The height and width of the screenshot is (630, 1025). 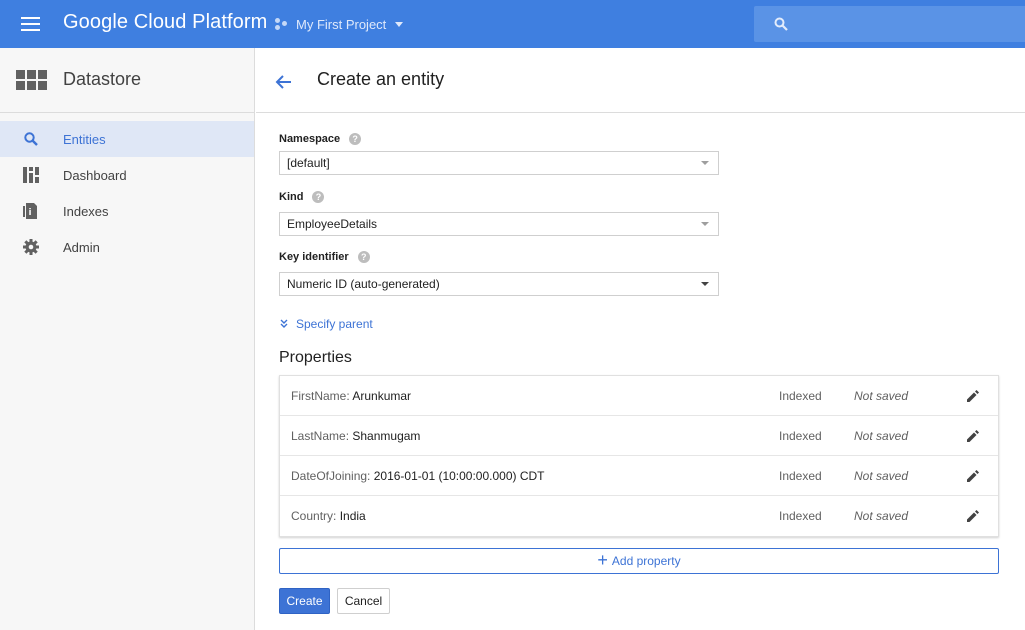 What do you see at coordinates (352, 516) in the screenshot?
I see `property-value: India` at bounding box center [352, 516].